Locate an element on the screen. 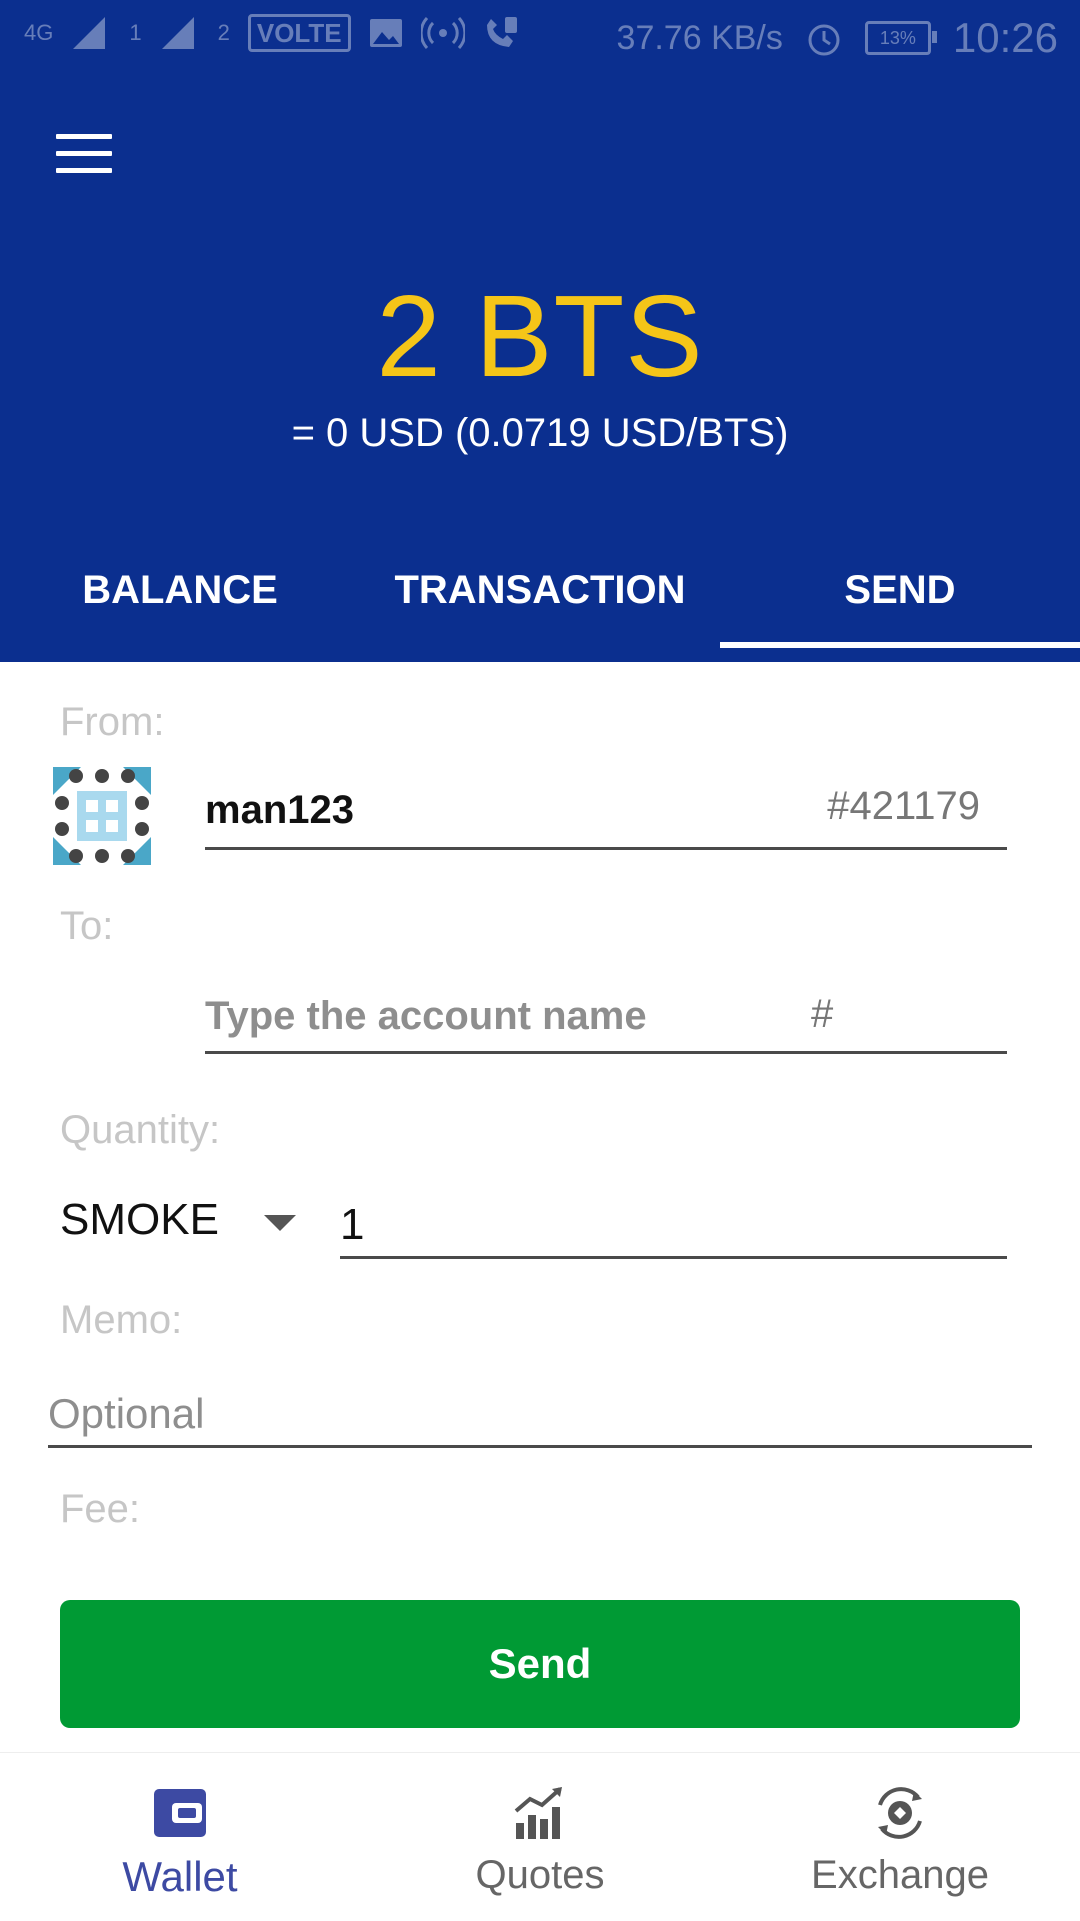  fee-label: Fee: is located at coordinates (100, 1509).